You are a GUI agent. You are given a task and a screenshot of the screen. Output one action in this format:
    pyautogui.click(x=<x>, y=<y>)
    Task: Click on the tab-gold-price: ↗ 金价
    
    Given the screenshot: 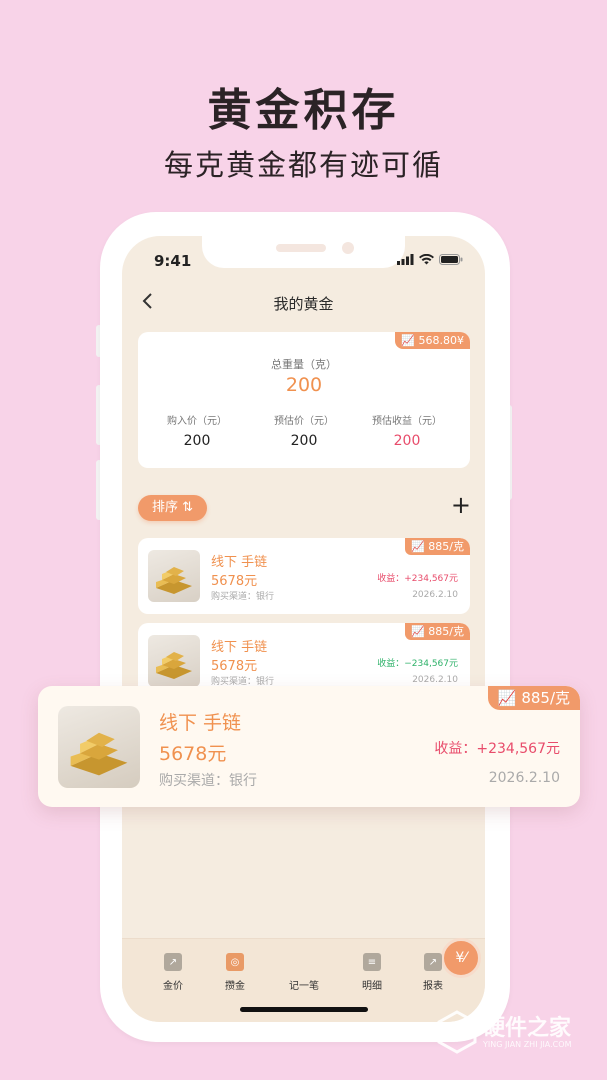 What is the action you would take?
    pyautogui.click(x=173, y=972)
    